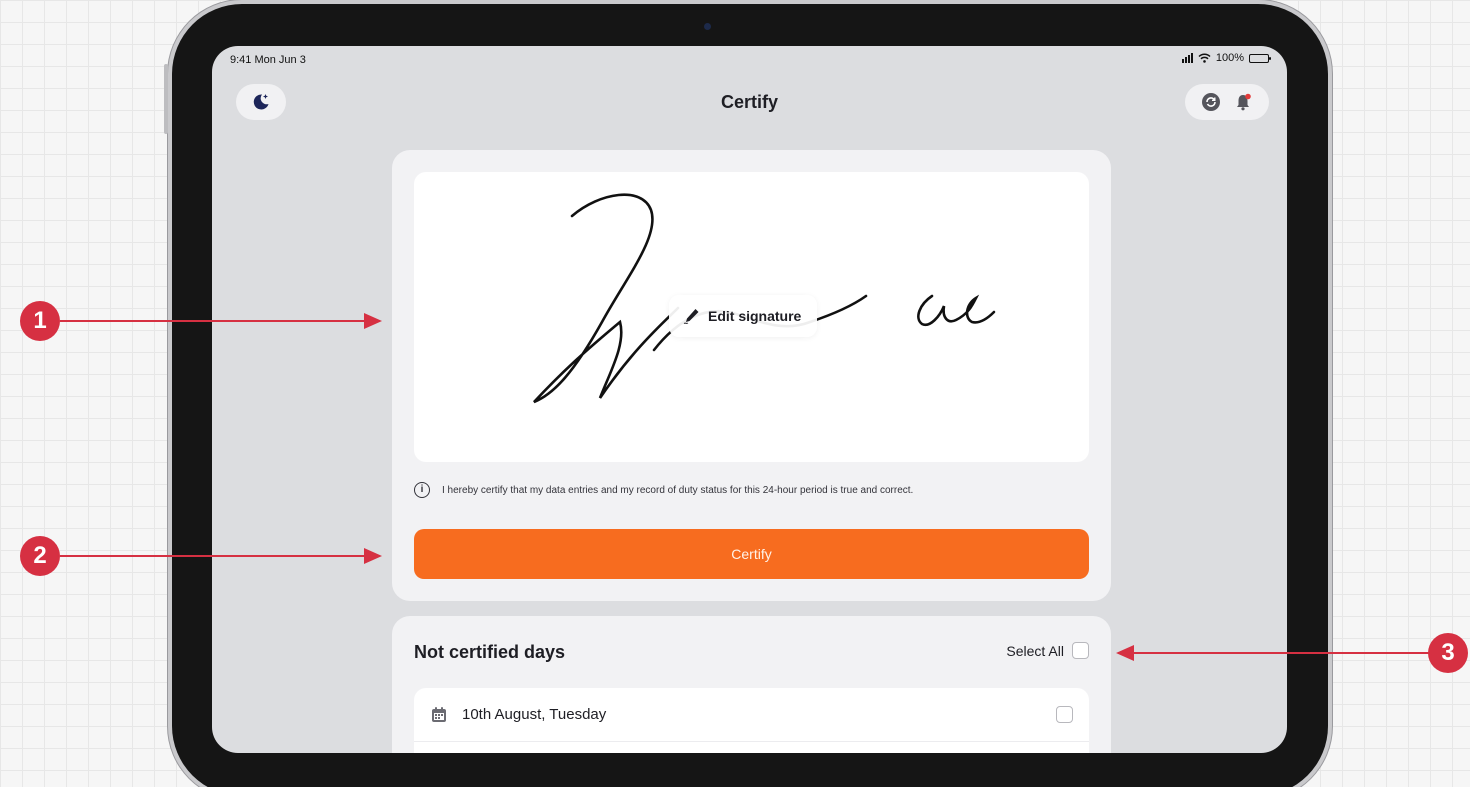  Describe the element at coordinates (40, 321) in the screenshot. I see `annotation-marker-1: 1` at that location.